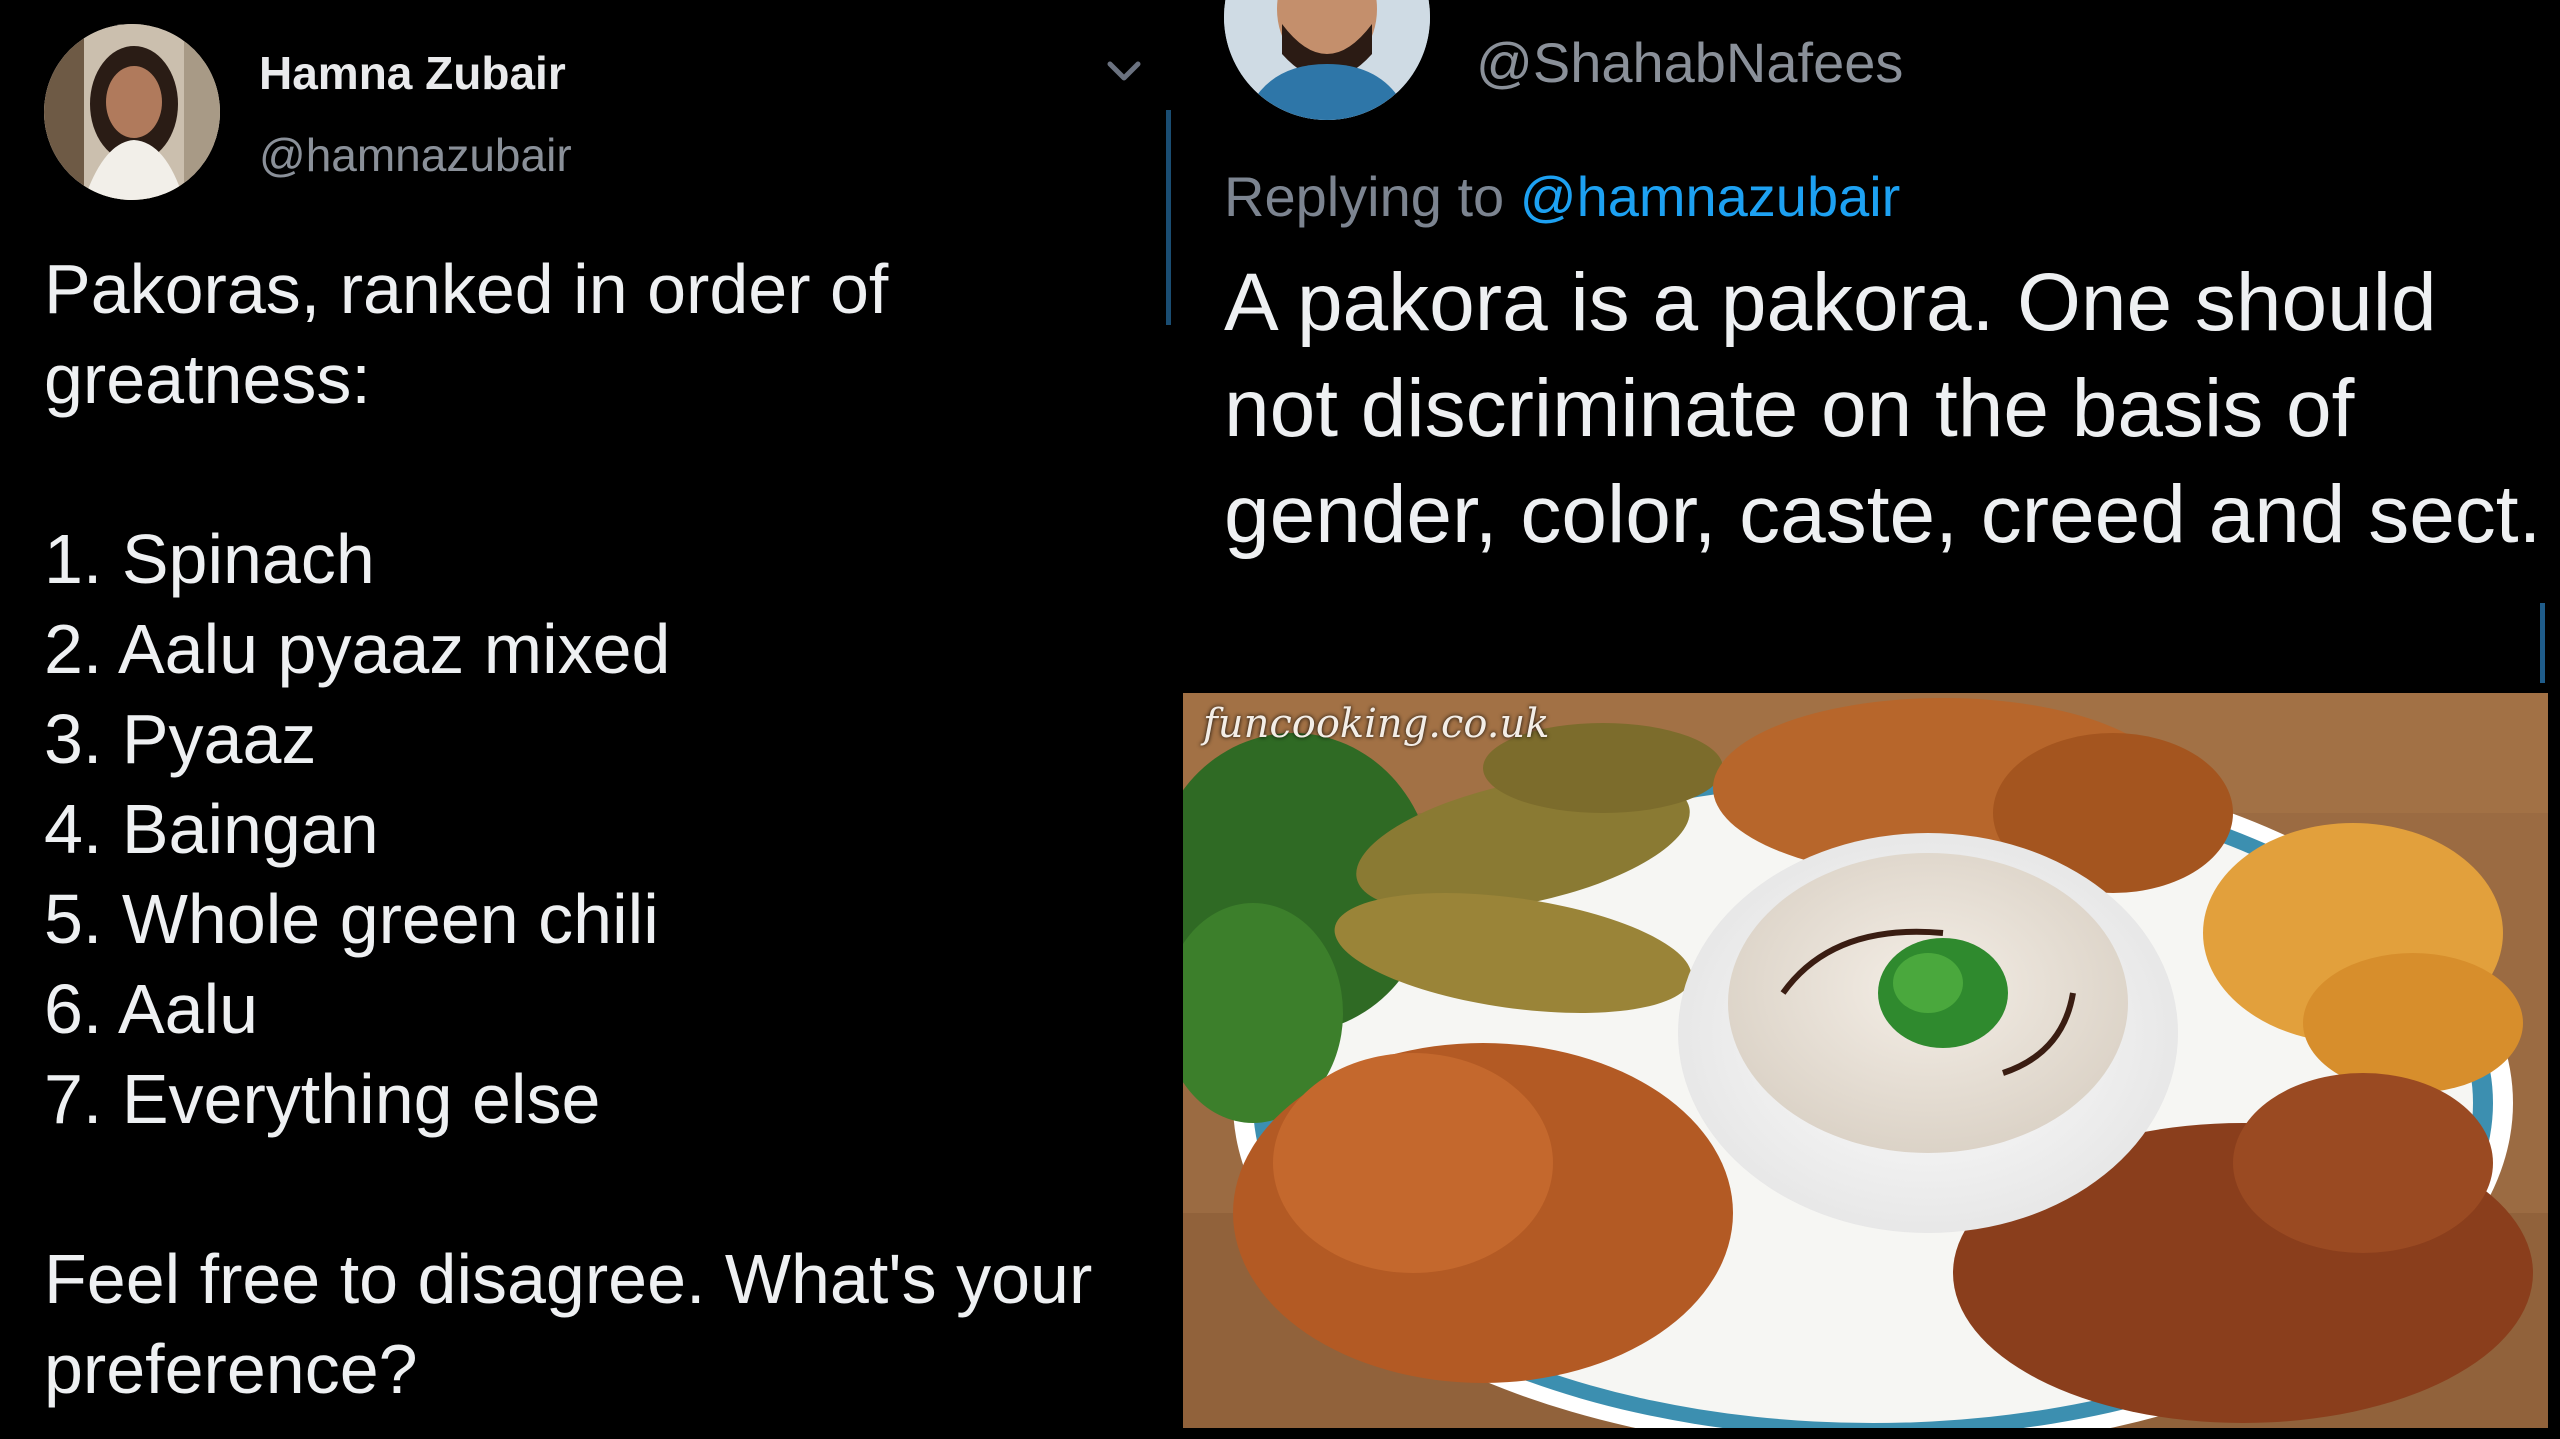 This screenshot has width=2560, height=1439. I want to click on replying-to-line: Replying to @hamnazubair, so click(1562, 196).